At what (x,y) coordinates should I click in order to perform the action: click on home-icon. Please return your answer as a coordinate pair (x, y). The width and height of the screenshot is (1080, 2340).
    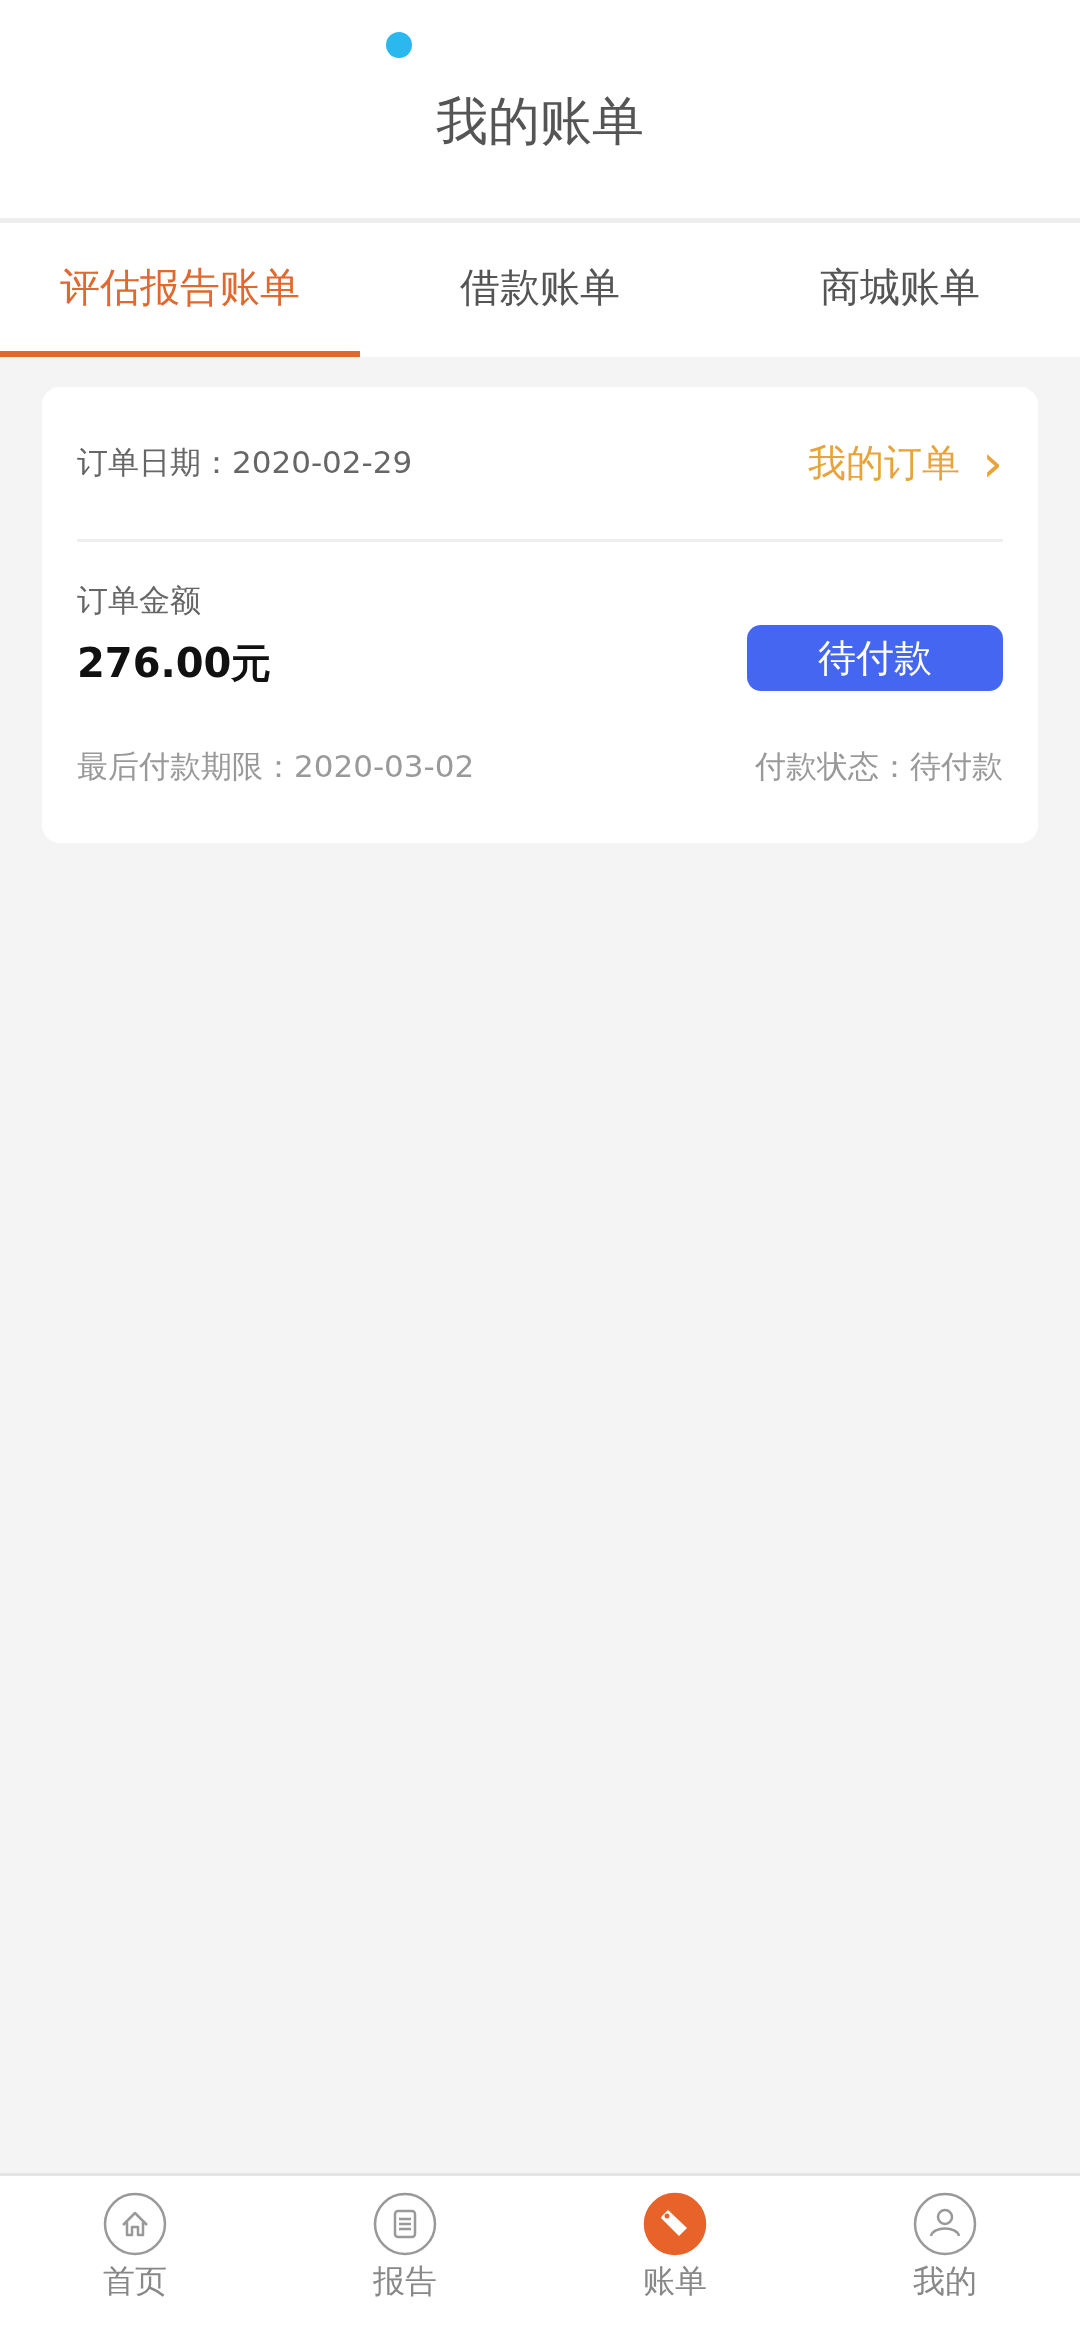
    Looking at the image, I should click on (135, 2224).